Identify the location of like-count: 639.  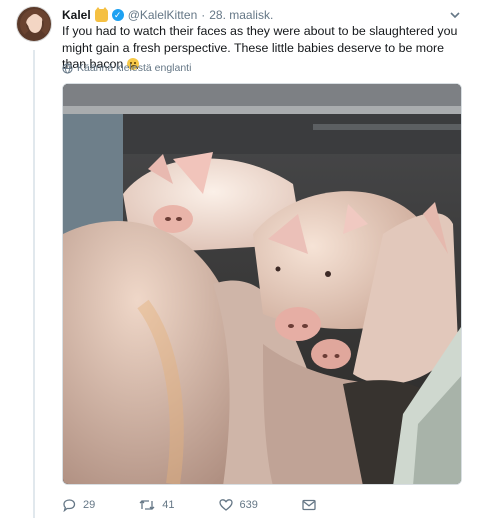
(248, 505).